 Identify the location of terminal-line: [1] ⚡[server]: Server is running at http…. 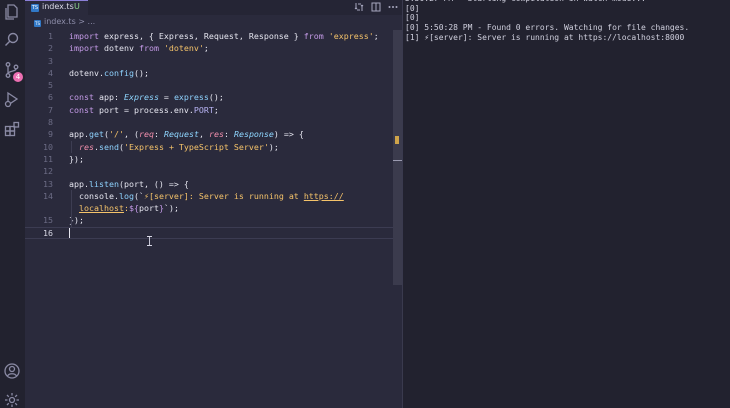
(545, 37).